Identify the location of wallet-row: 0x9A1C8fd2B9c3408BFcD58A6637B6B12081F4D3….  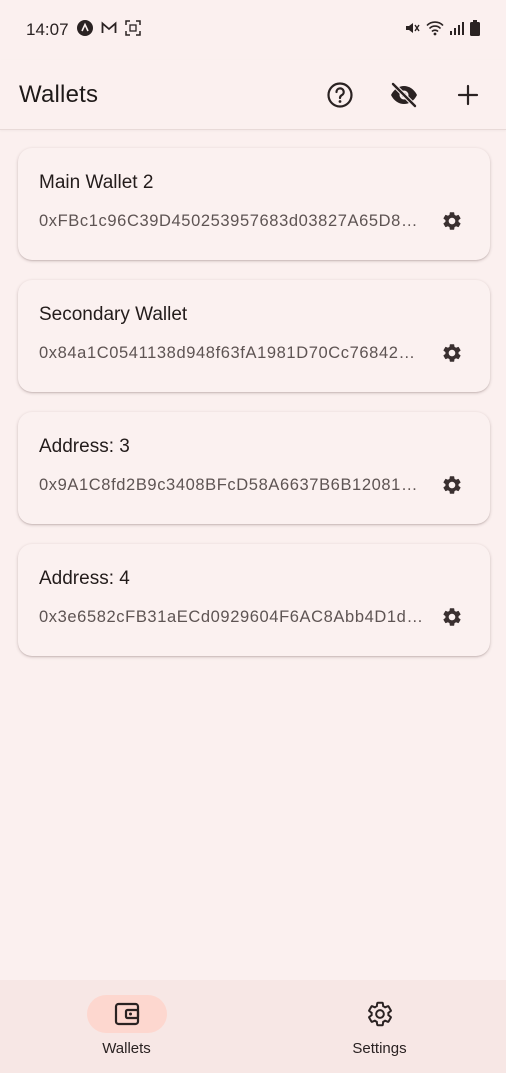
(254, 485).